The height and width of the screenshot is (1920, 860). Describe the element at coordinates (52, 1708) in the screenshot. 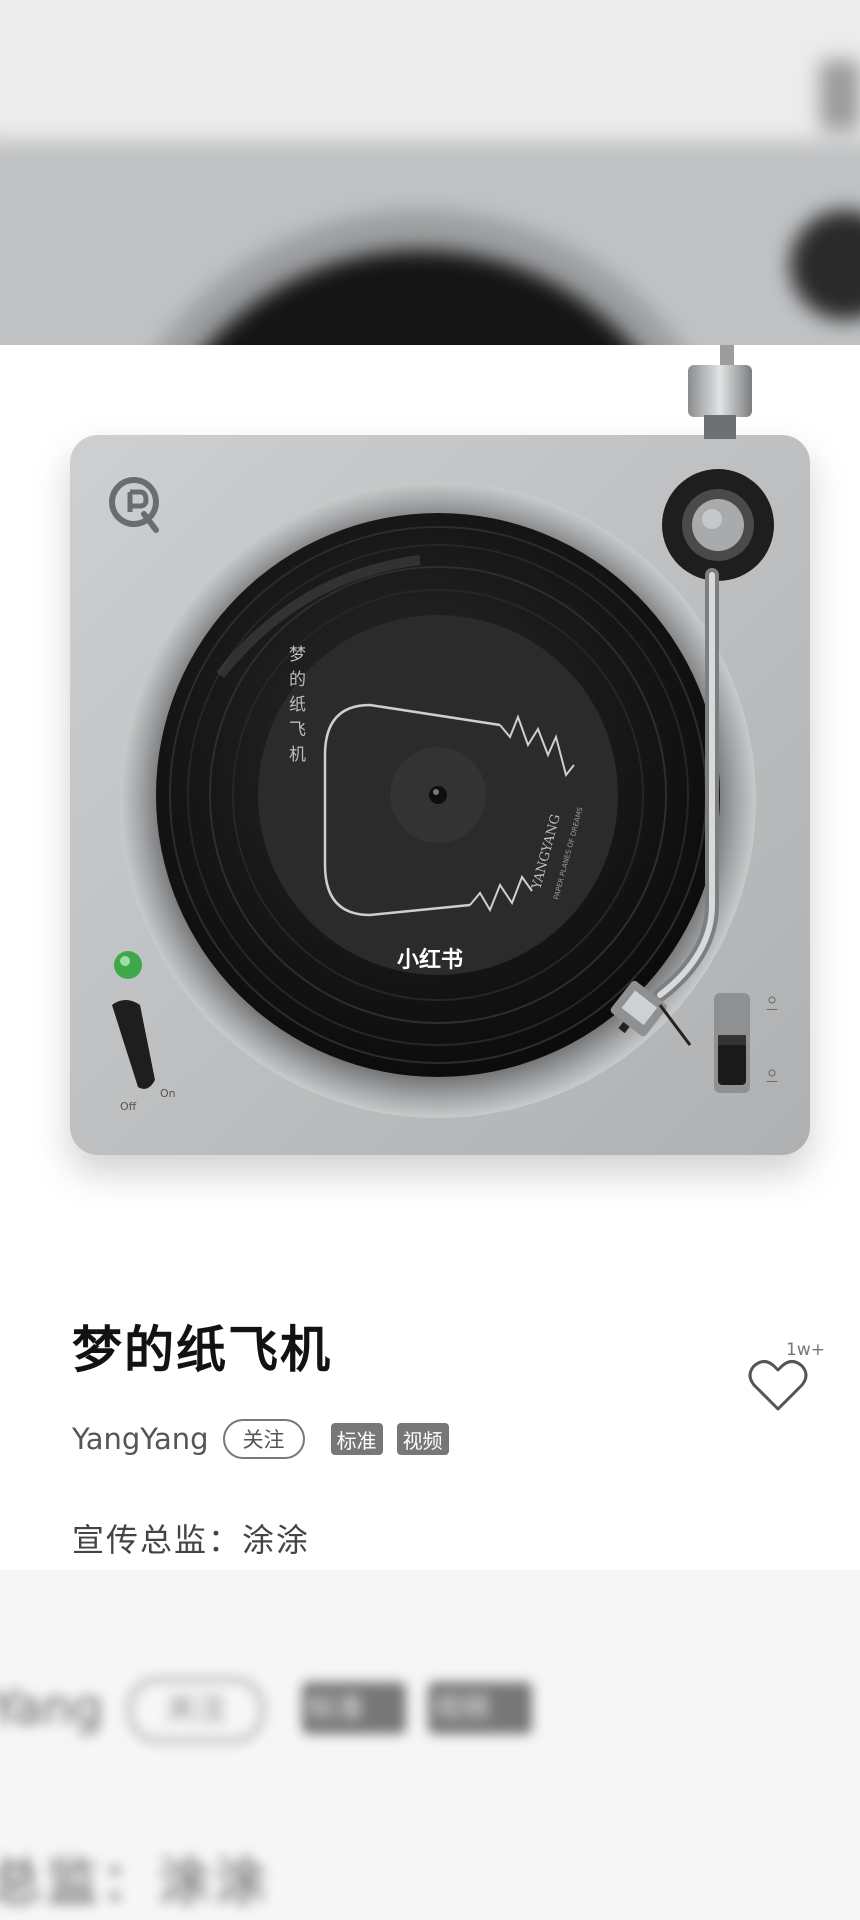

I see `blurred-artist: Yang` at that location.